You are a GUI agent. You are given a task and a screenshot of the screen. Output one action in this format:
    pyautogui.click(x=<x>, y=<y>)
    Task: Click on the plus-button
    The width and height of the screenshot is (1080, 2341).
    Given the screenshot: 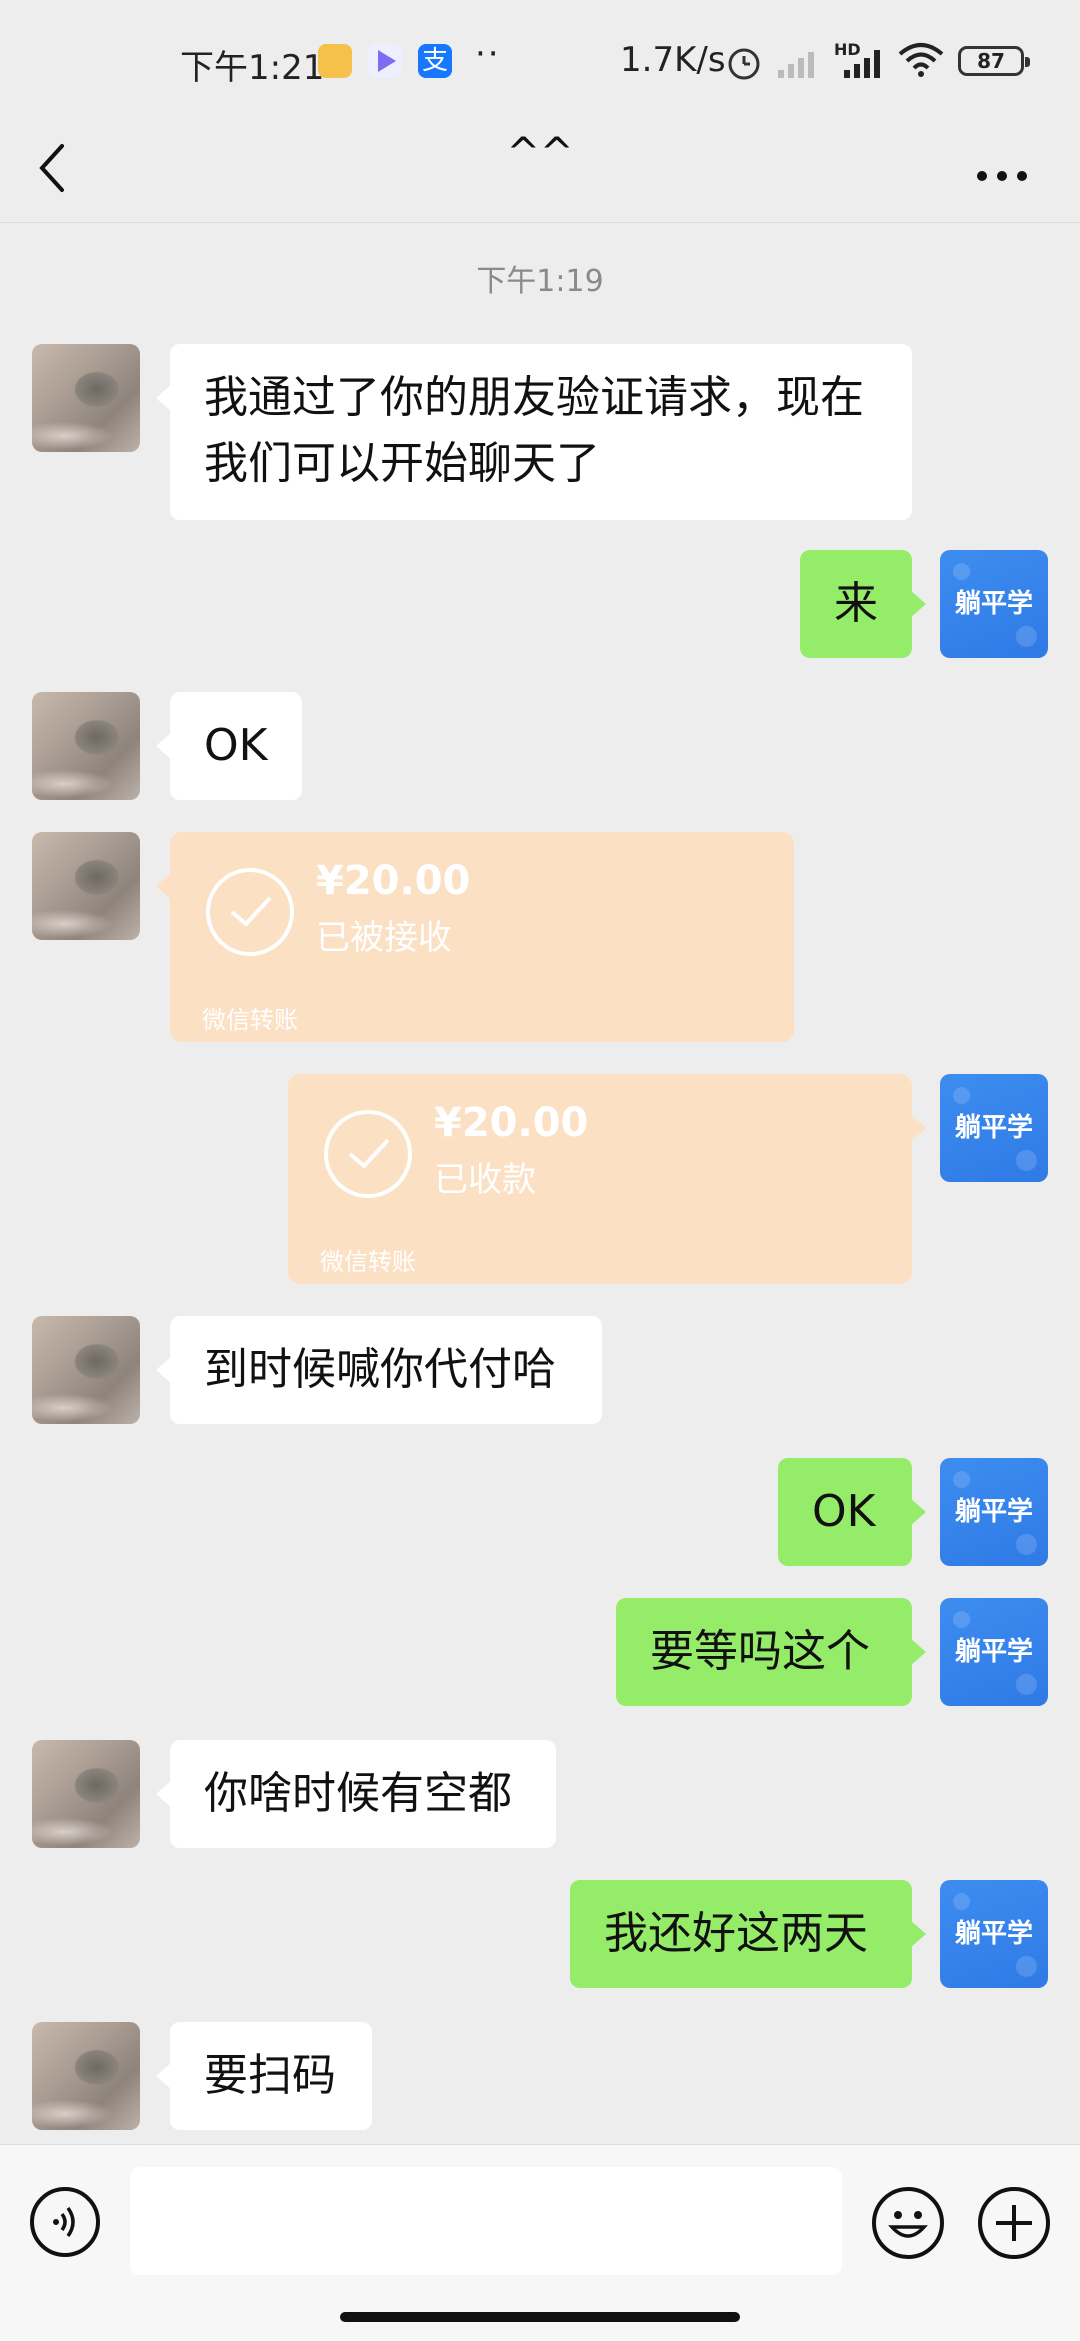 What is the action you would take?
    pyautogui.click(x=1014, y=2223)
    